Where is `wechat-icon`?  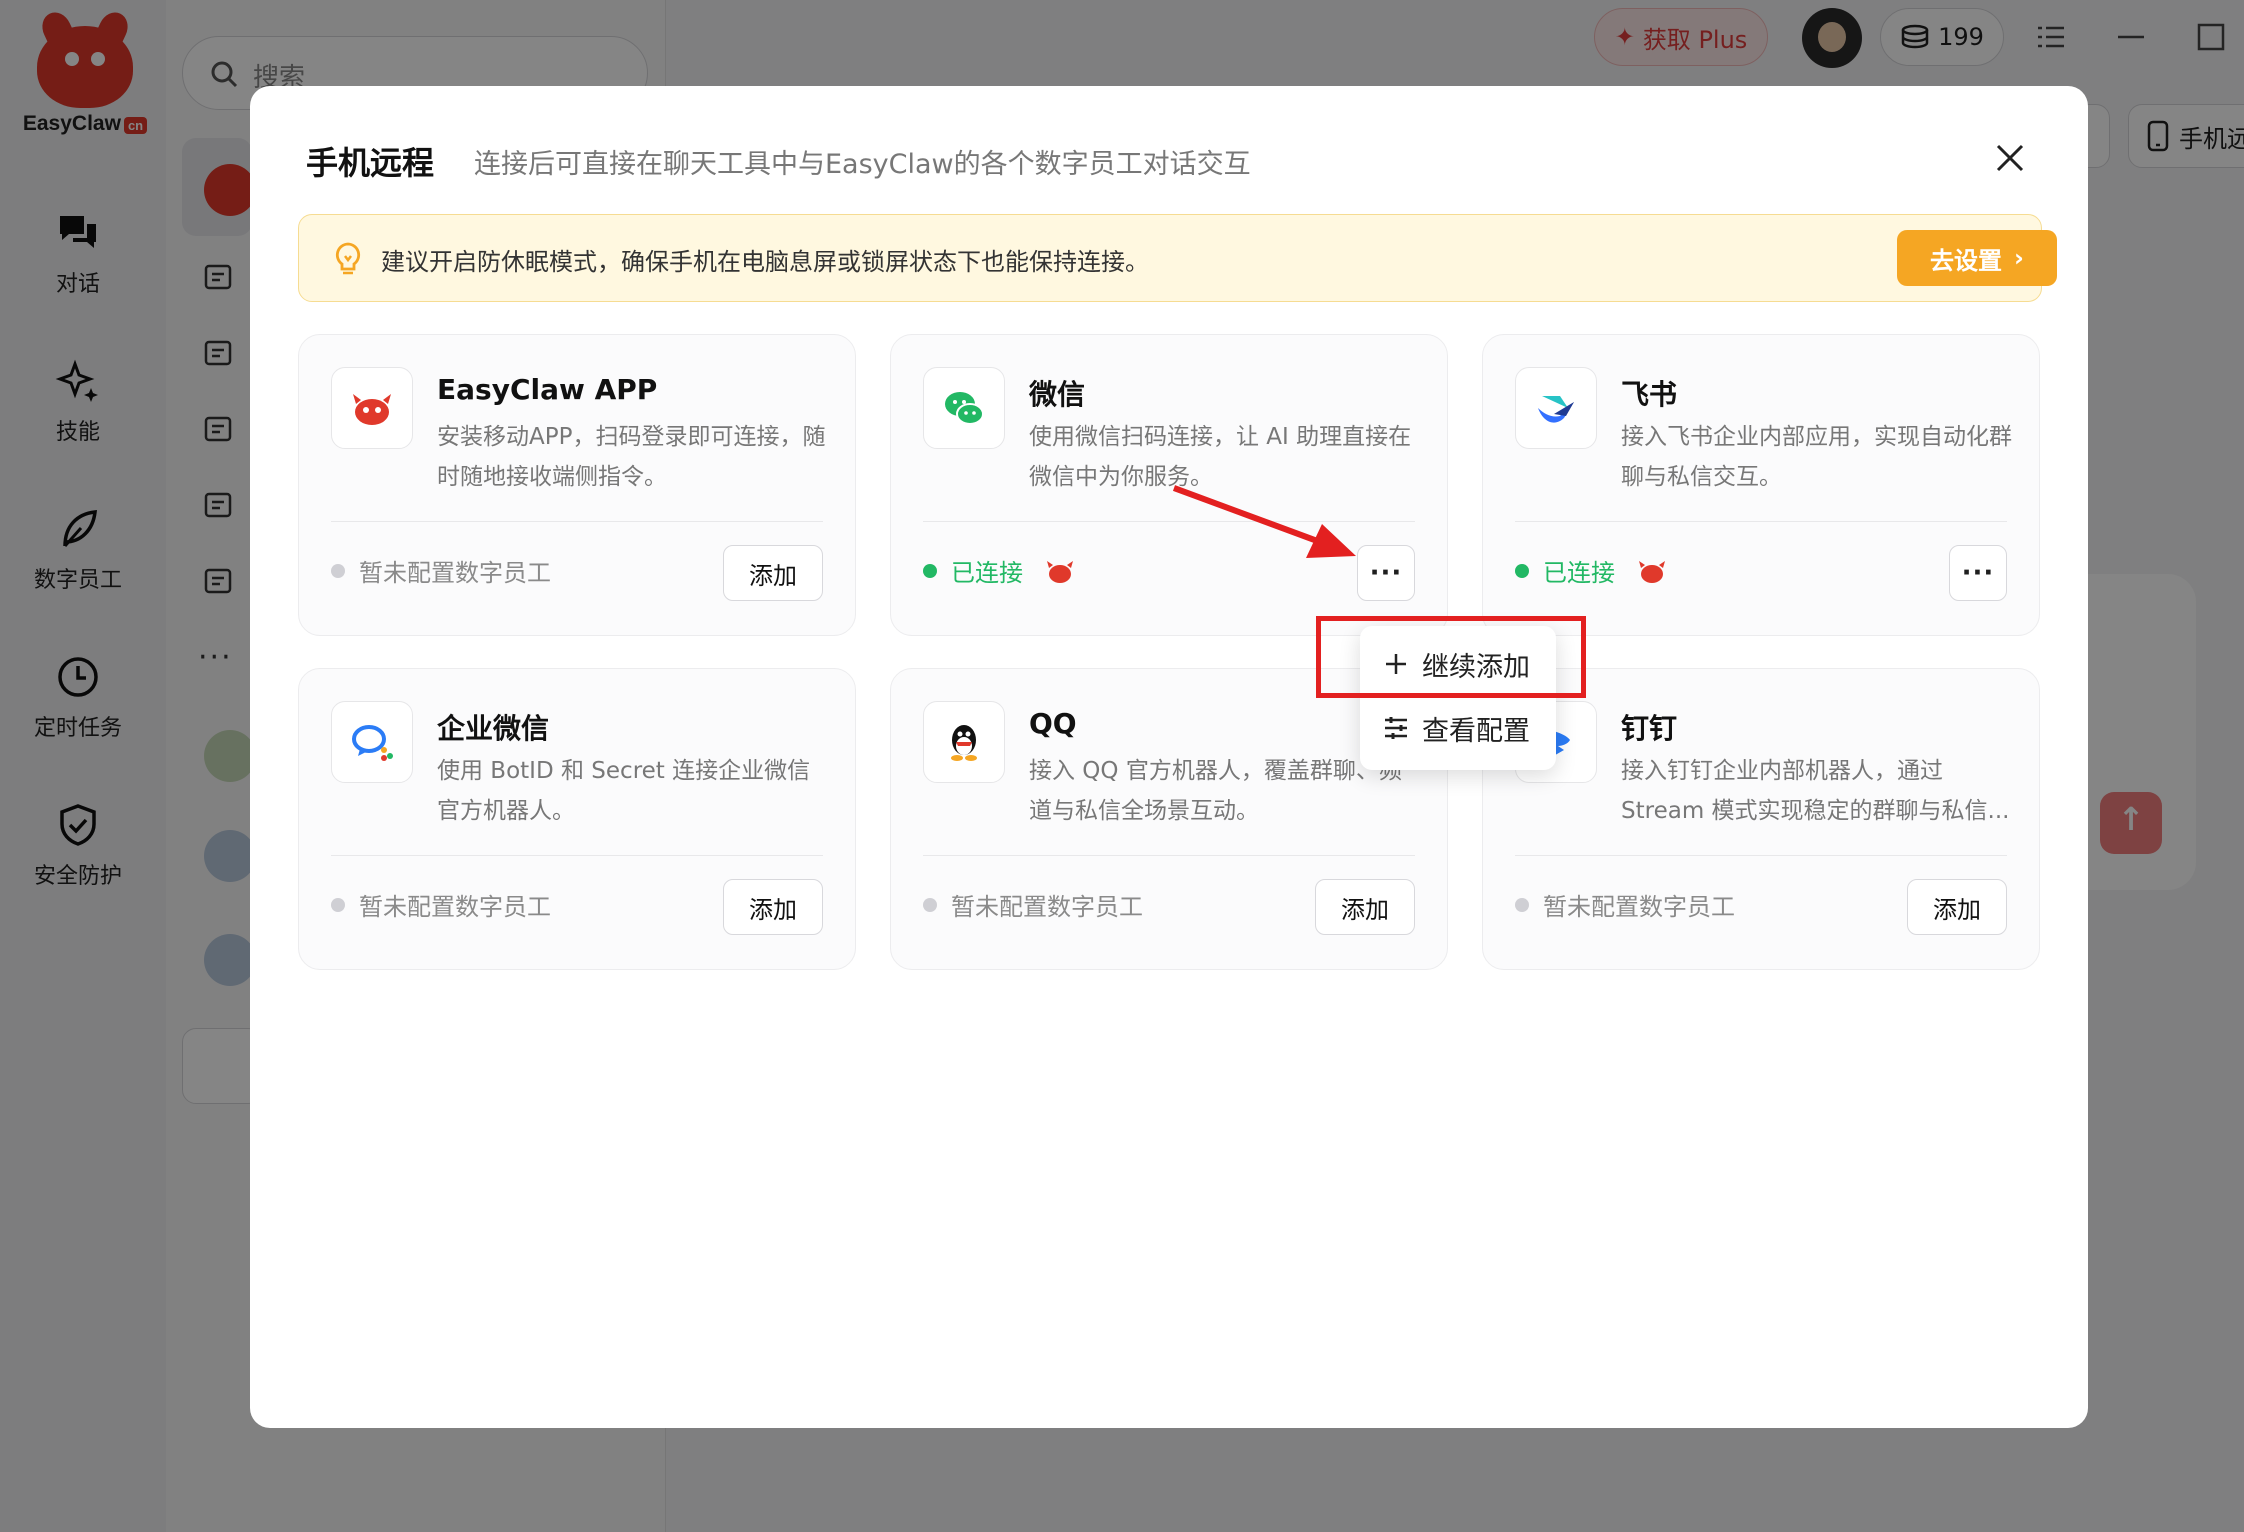
wechat-icon is located at coordinates (964, 408).